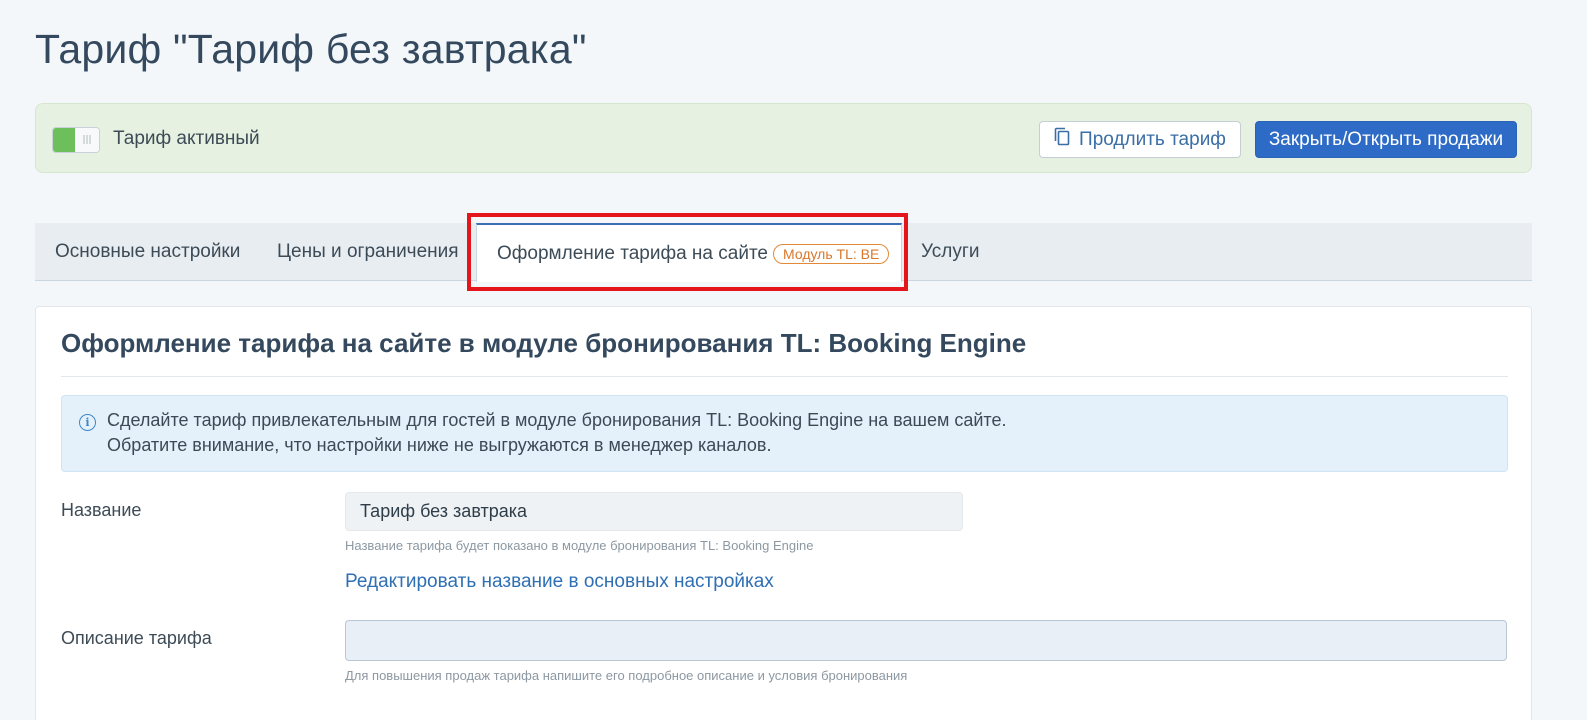 This screenshot has width=1587, height=720. I want to click on name-field-label: Название, so click(101, 510).